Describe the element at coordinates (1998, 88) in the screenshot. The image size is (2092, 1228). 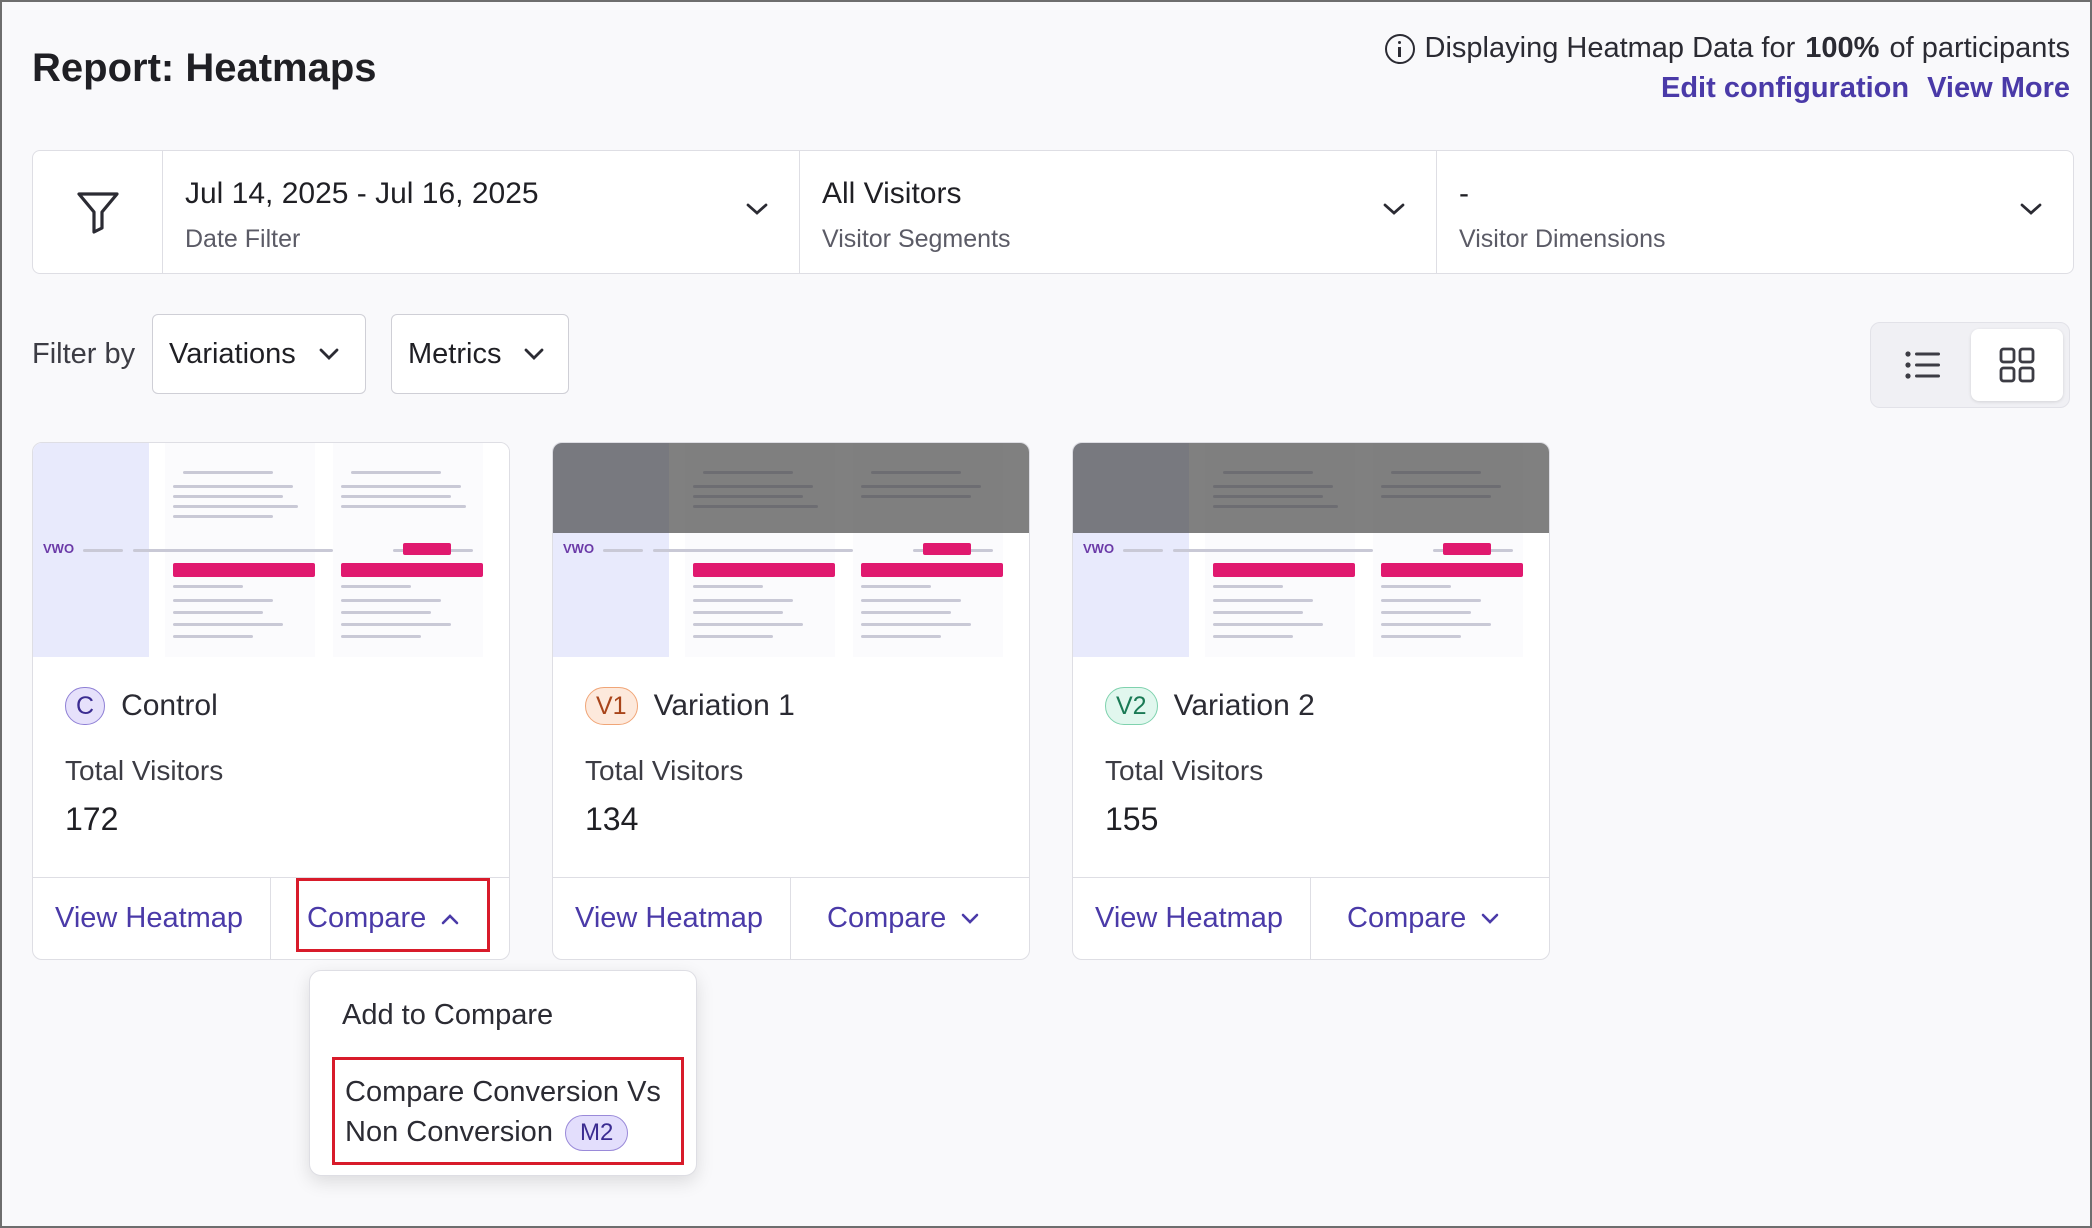
I see `view-more-link: View More` at that location.